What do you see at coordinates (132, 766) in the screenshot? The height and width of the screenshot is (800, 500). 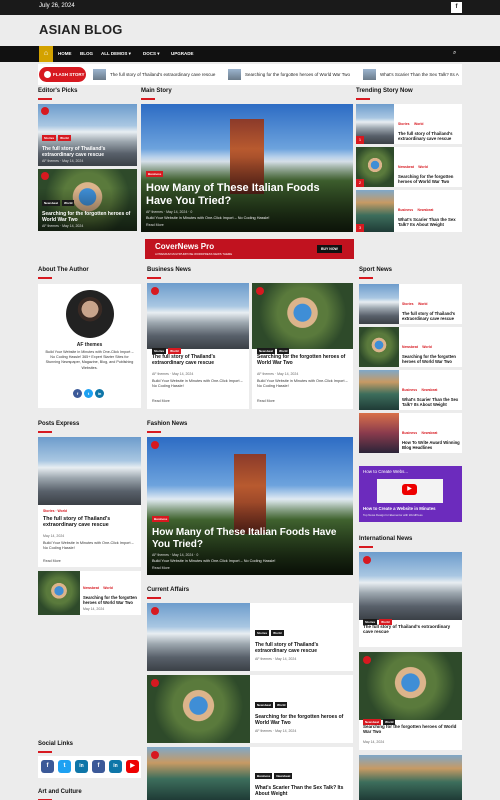 I see `youtube-icon: ▶` at bounding box center [132, 766].